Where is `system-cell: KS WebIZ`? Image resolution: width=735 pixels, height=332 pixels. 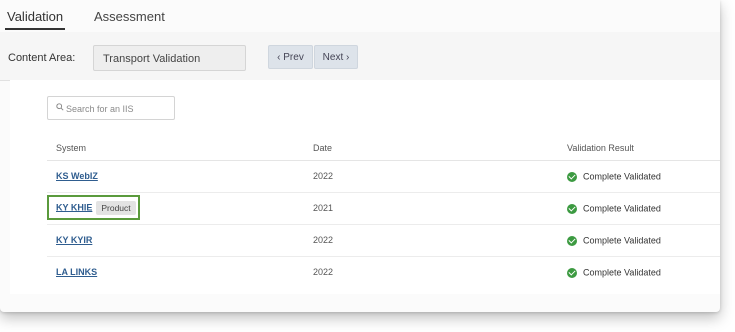 system-cell: KS WebIZ is located at coordinates (77, 176).